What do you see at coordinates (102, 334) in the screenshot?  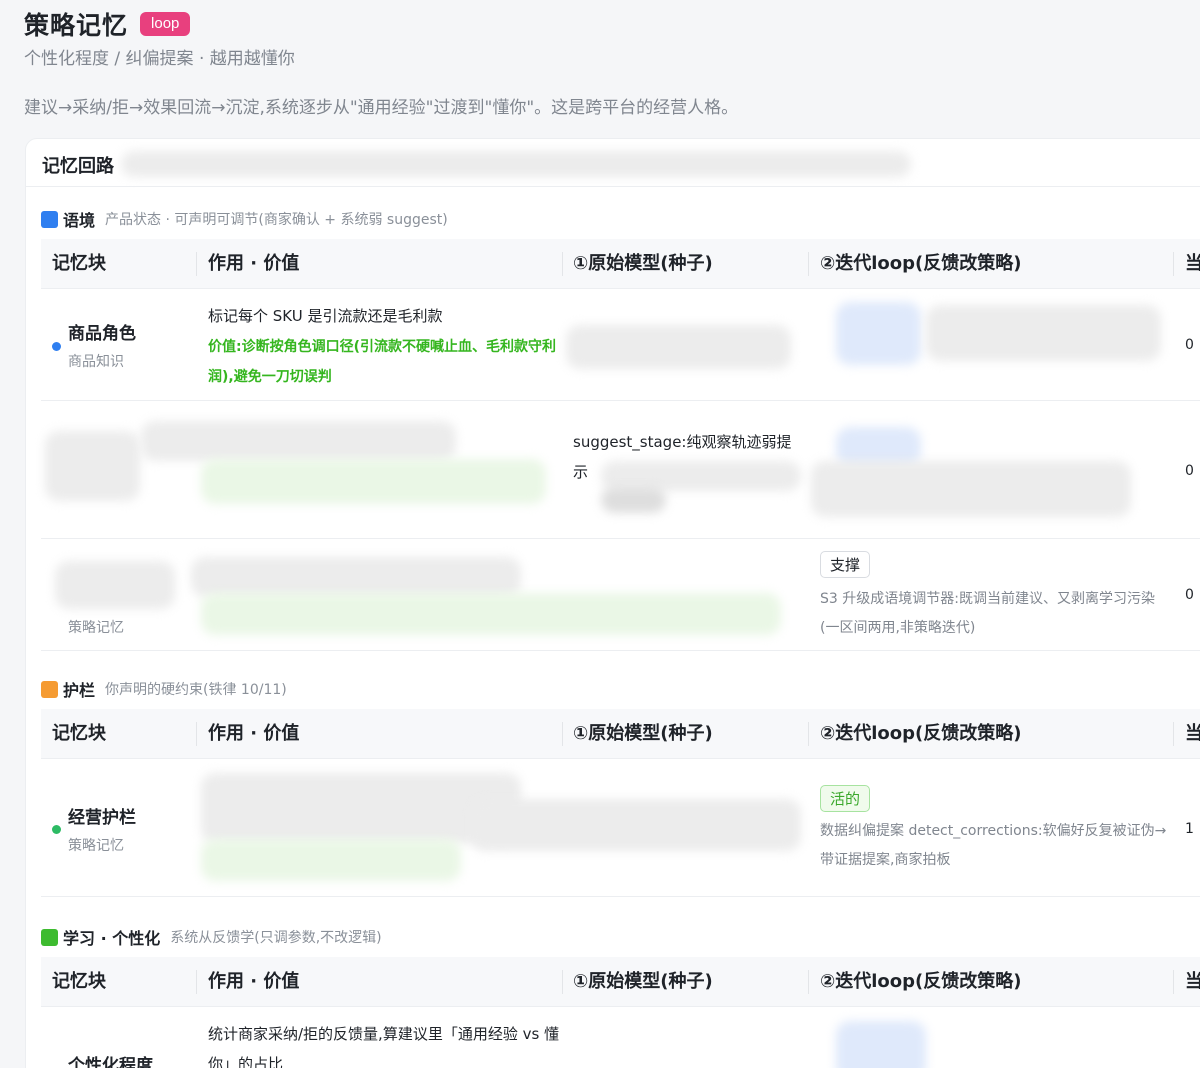 I see `block-name: 商品角色` at bounding box center [102, 334].